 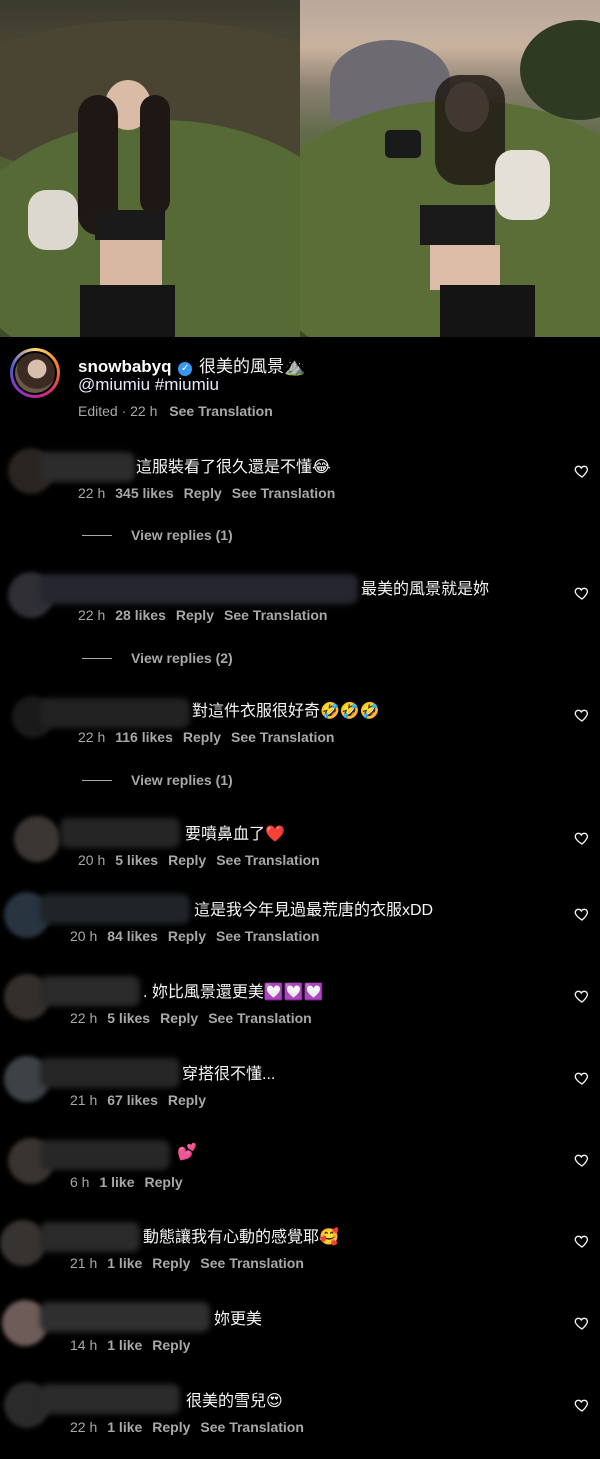 What do you see at coordinates (425, 589) in the screenshot?
I see `comment-text: 最美的風景就是妳` at bounding box center [425, 589].